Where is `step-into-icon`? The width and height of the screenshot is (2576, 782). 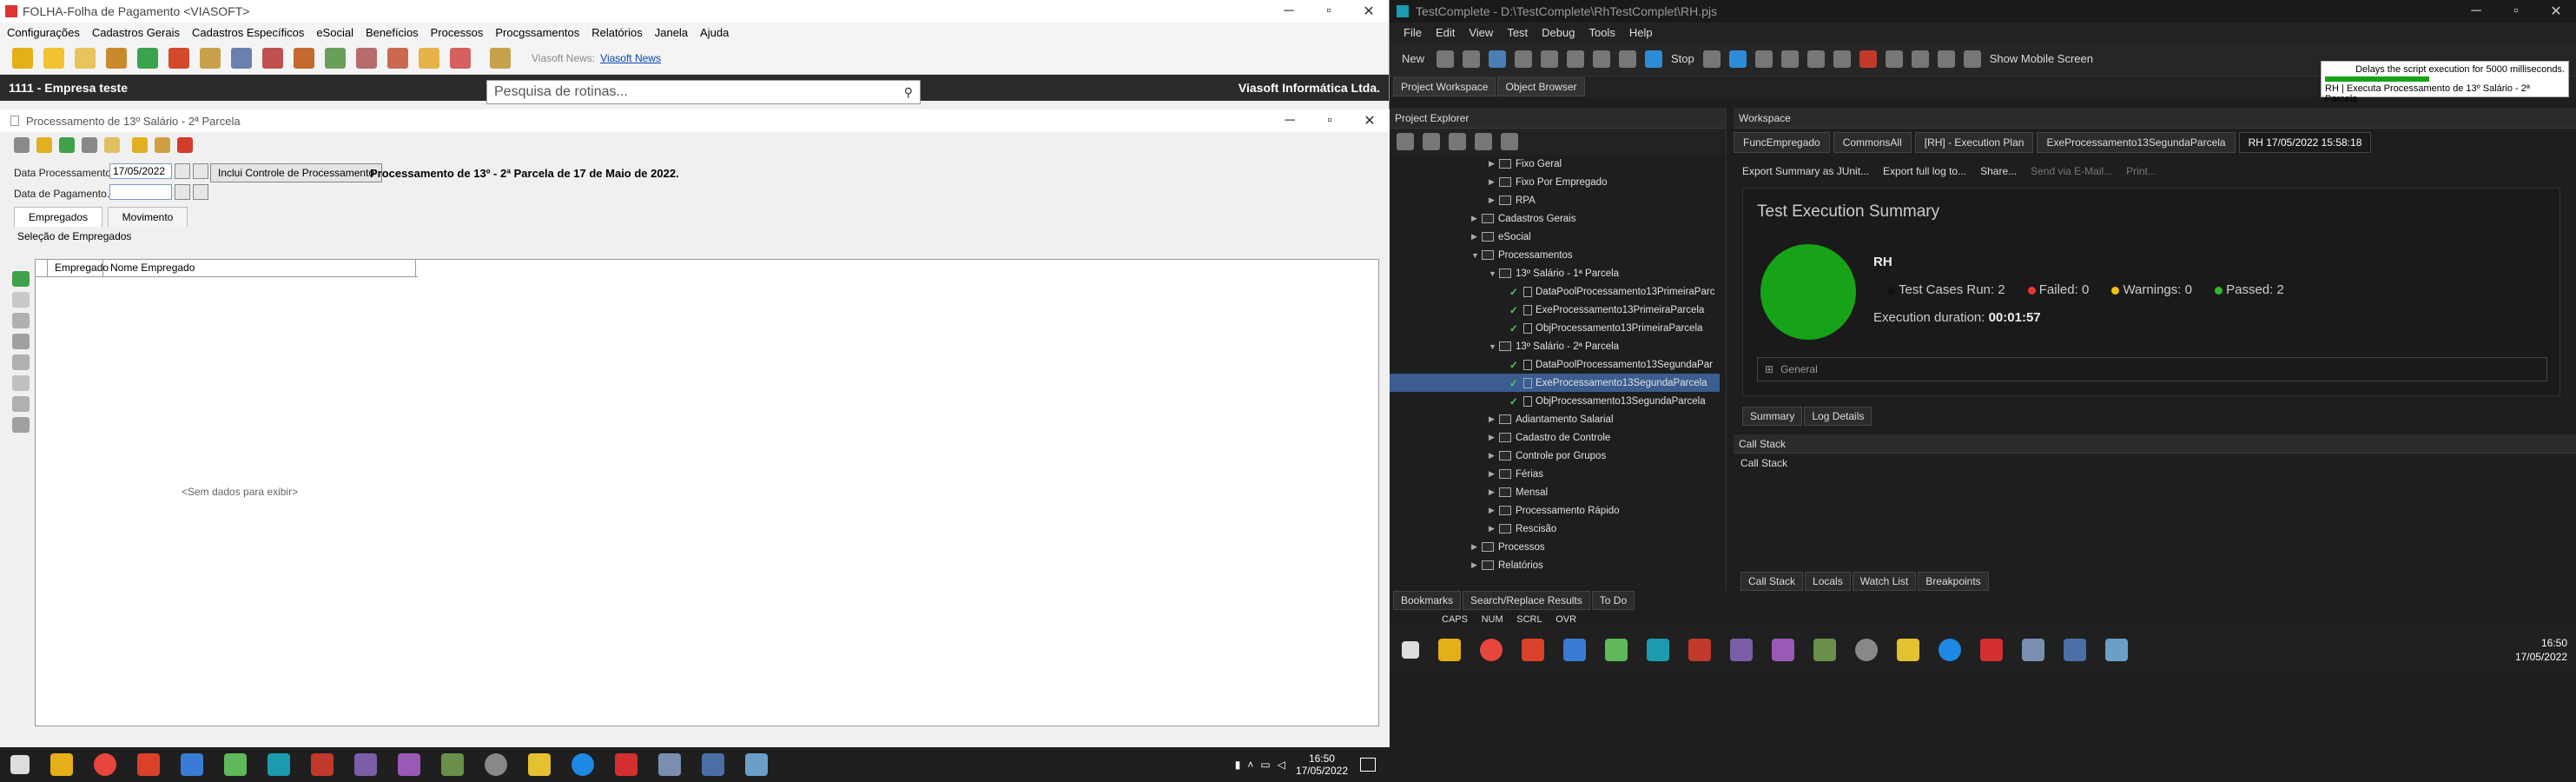 step-into-icon is located at coordinates (1789, 59).